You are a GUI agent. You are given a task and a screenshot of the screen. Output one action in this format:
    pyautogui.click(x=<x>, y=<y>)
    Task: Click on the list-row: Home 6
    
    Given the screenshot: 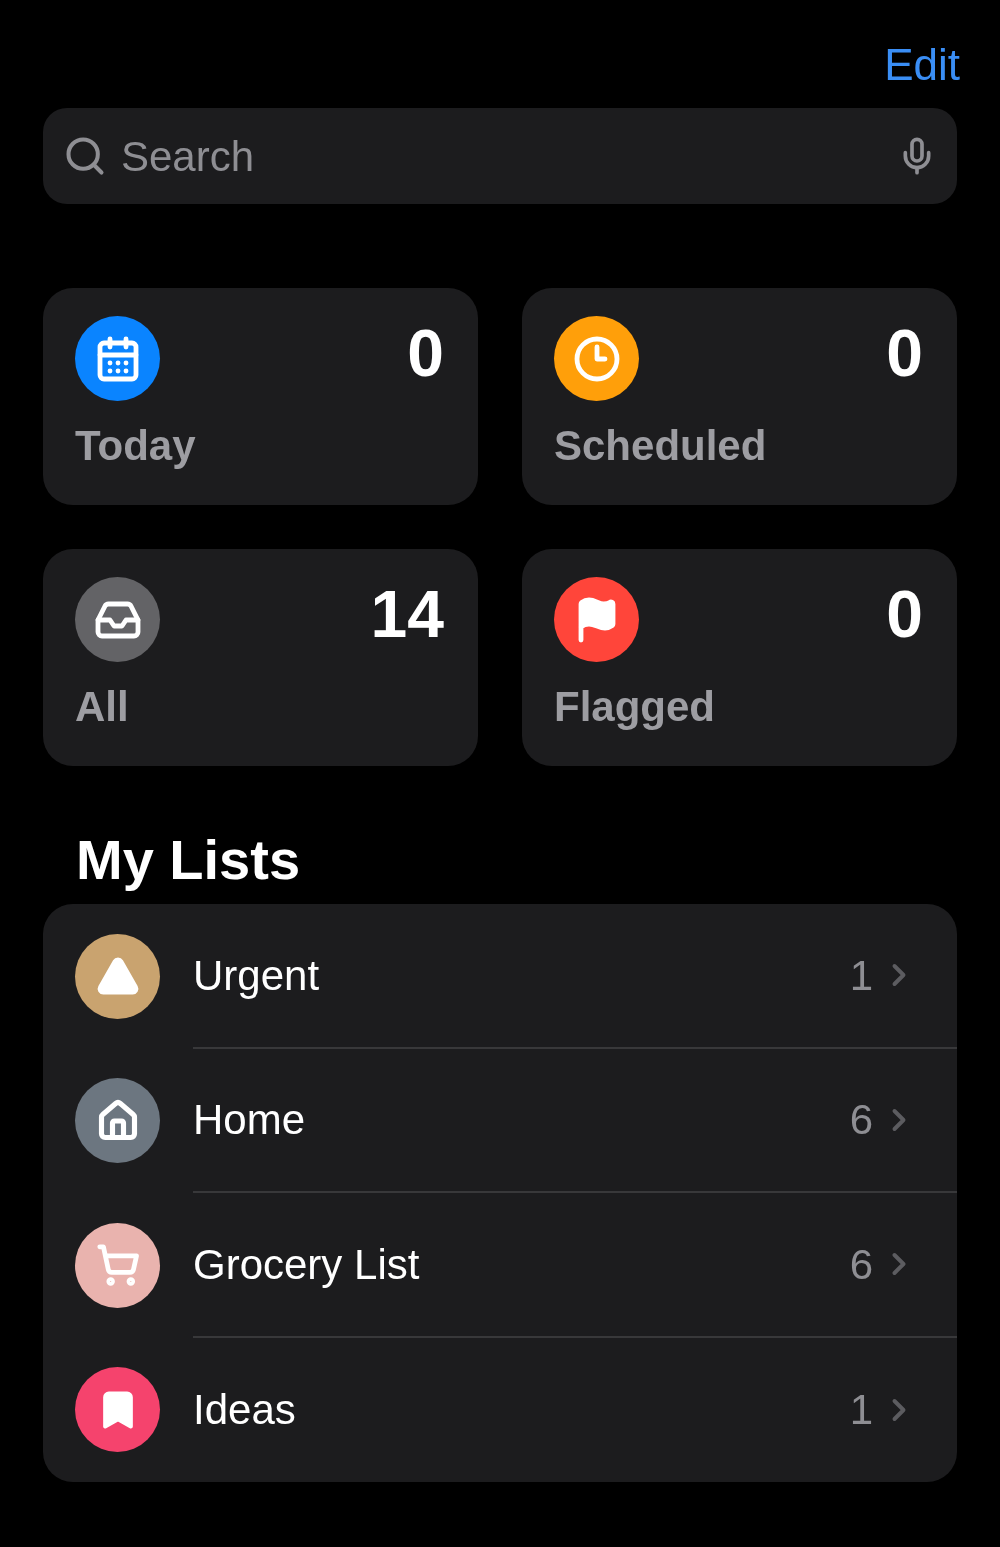 What is the action you would take?
    pyautogui.click(x=500, y=1120)
    